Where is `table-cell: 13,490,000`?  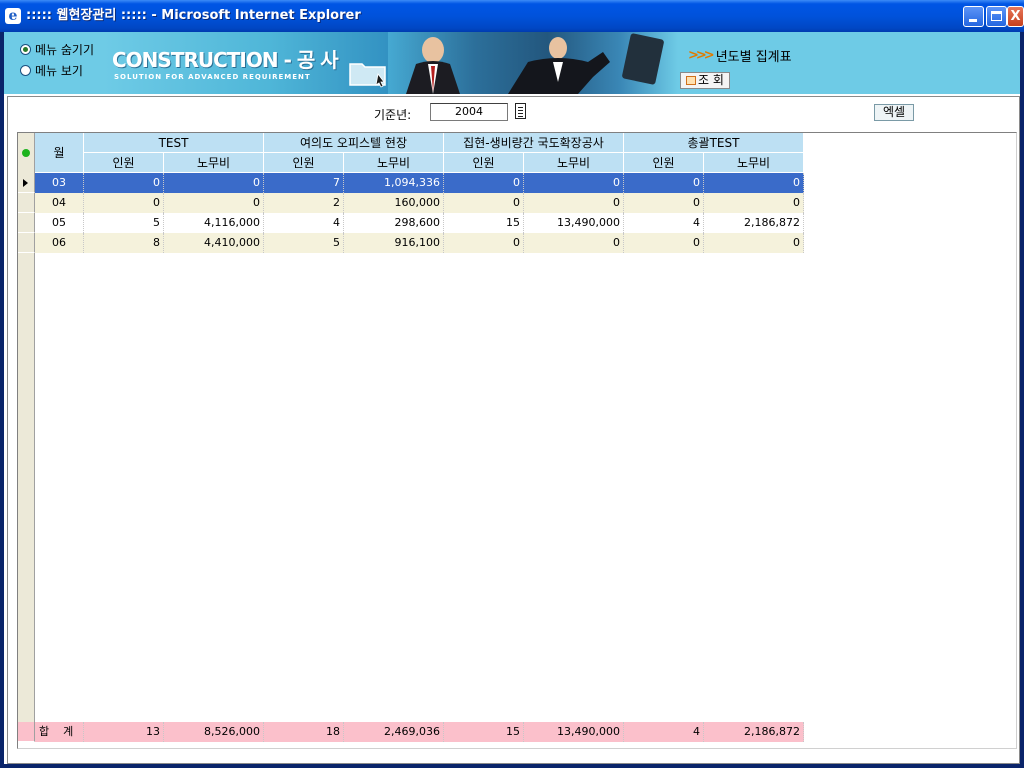
table-cell: 13,490,000 is located at coordinates (574, 223).